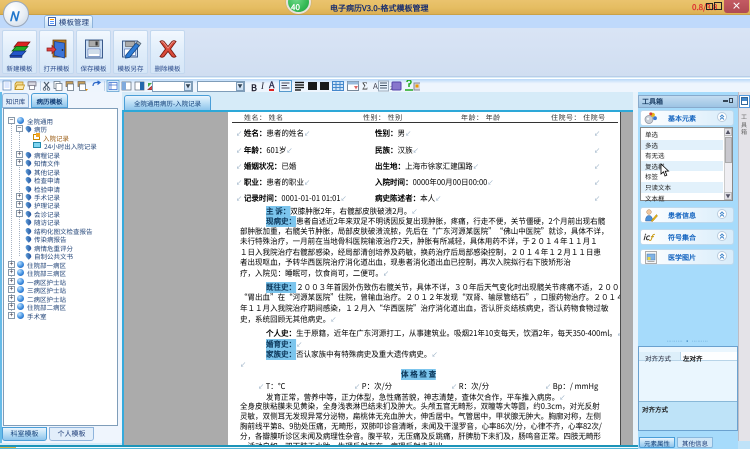 The height and width of the screenshot is (449, 750). Describe the element at coordinates (365, 87) in the screenshot. I see `svg-text: Σ` at that location.